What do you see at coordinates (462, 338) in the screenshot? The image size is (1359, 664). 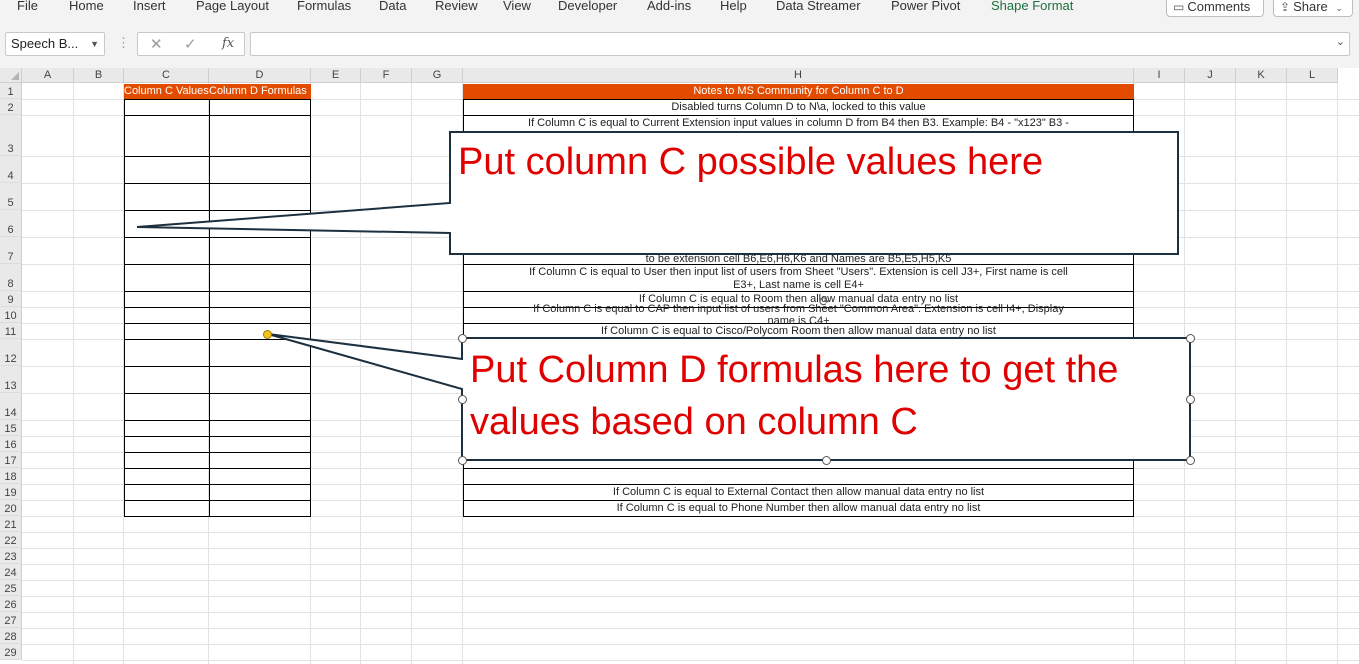 I see `resize-handle-top-left` at bounding box center [462, 338].